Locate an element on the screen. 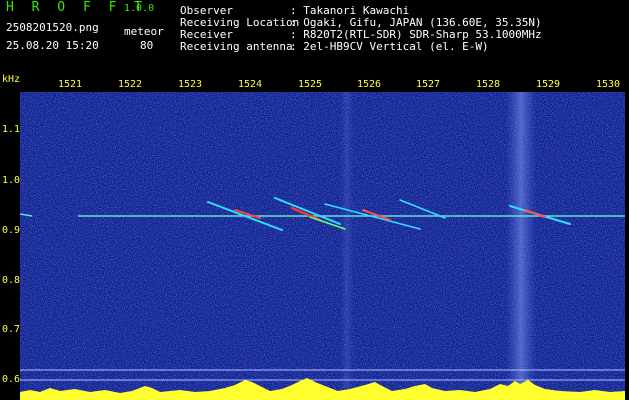 This screenshot has height=400, width=629. datetime-label: 25.08.20 15:20 is located at coordinates (52, 45).